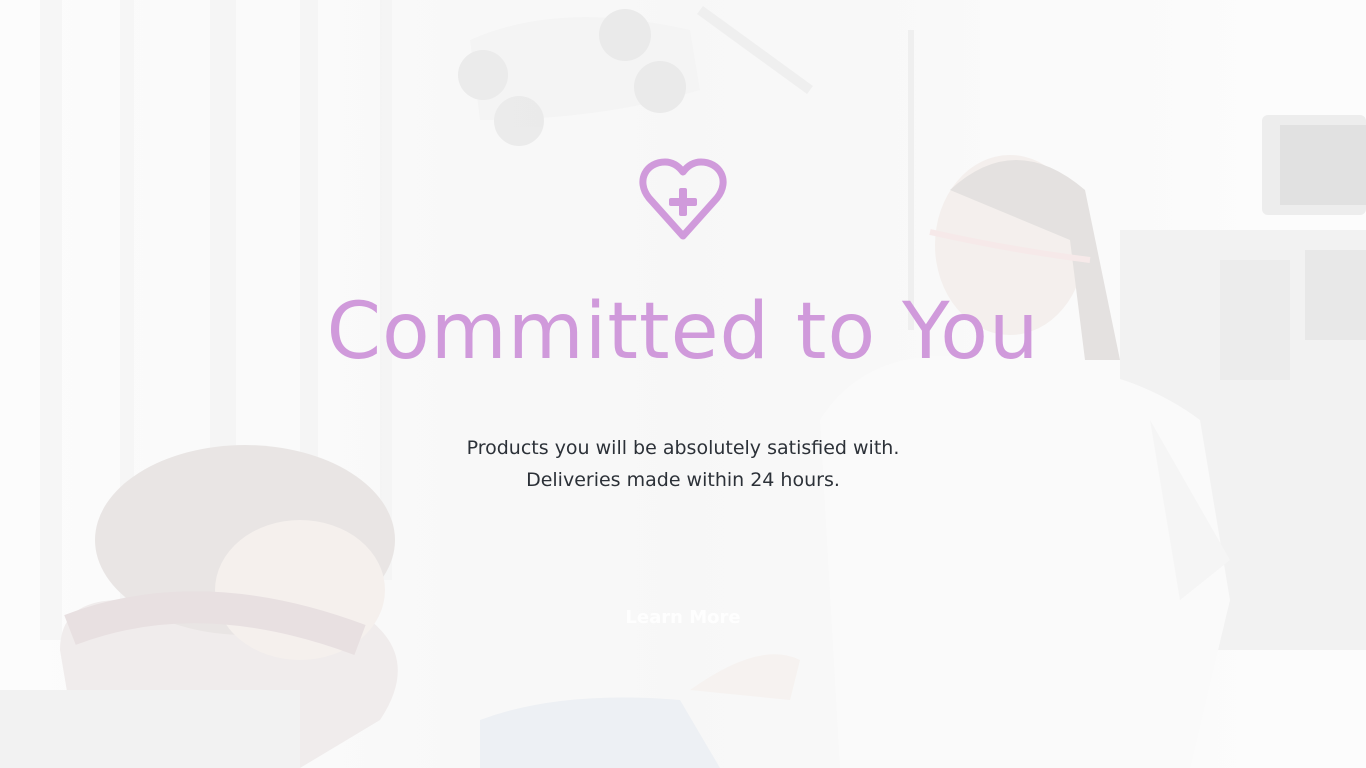  I want to click on learn-more-button: Learn More, so click(683, 617).